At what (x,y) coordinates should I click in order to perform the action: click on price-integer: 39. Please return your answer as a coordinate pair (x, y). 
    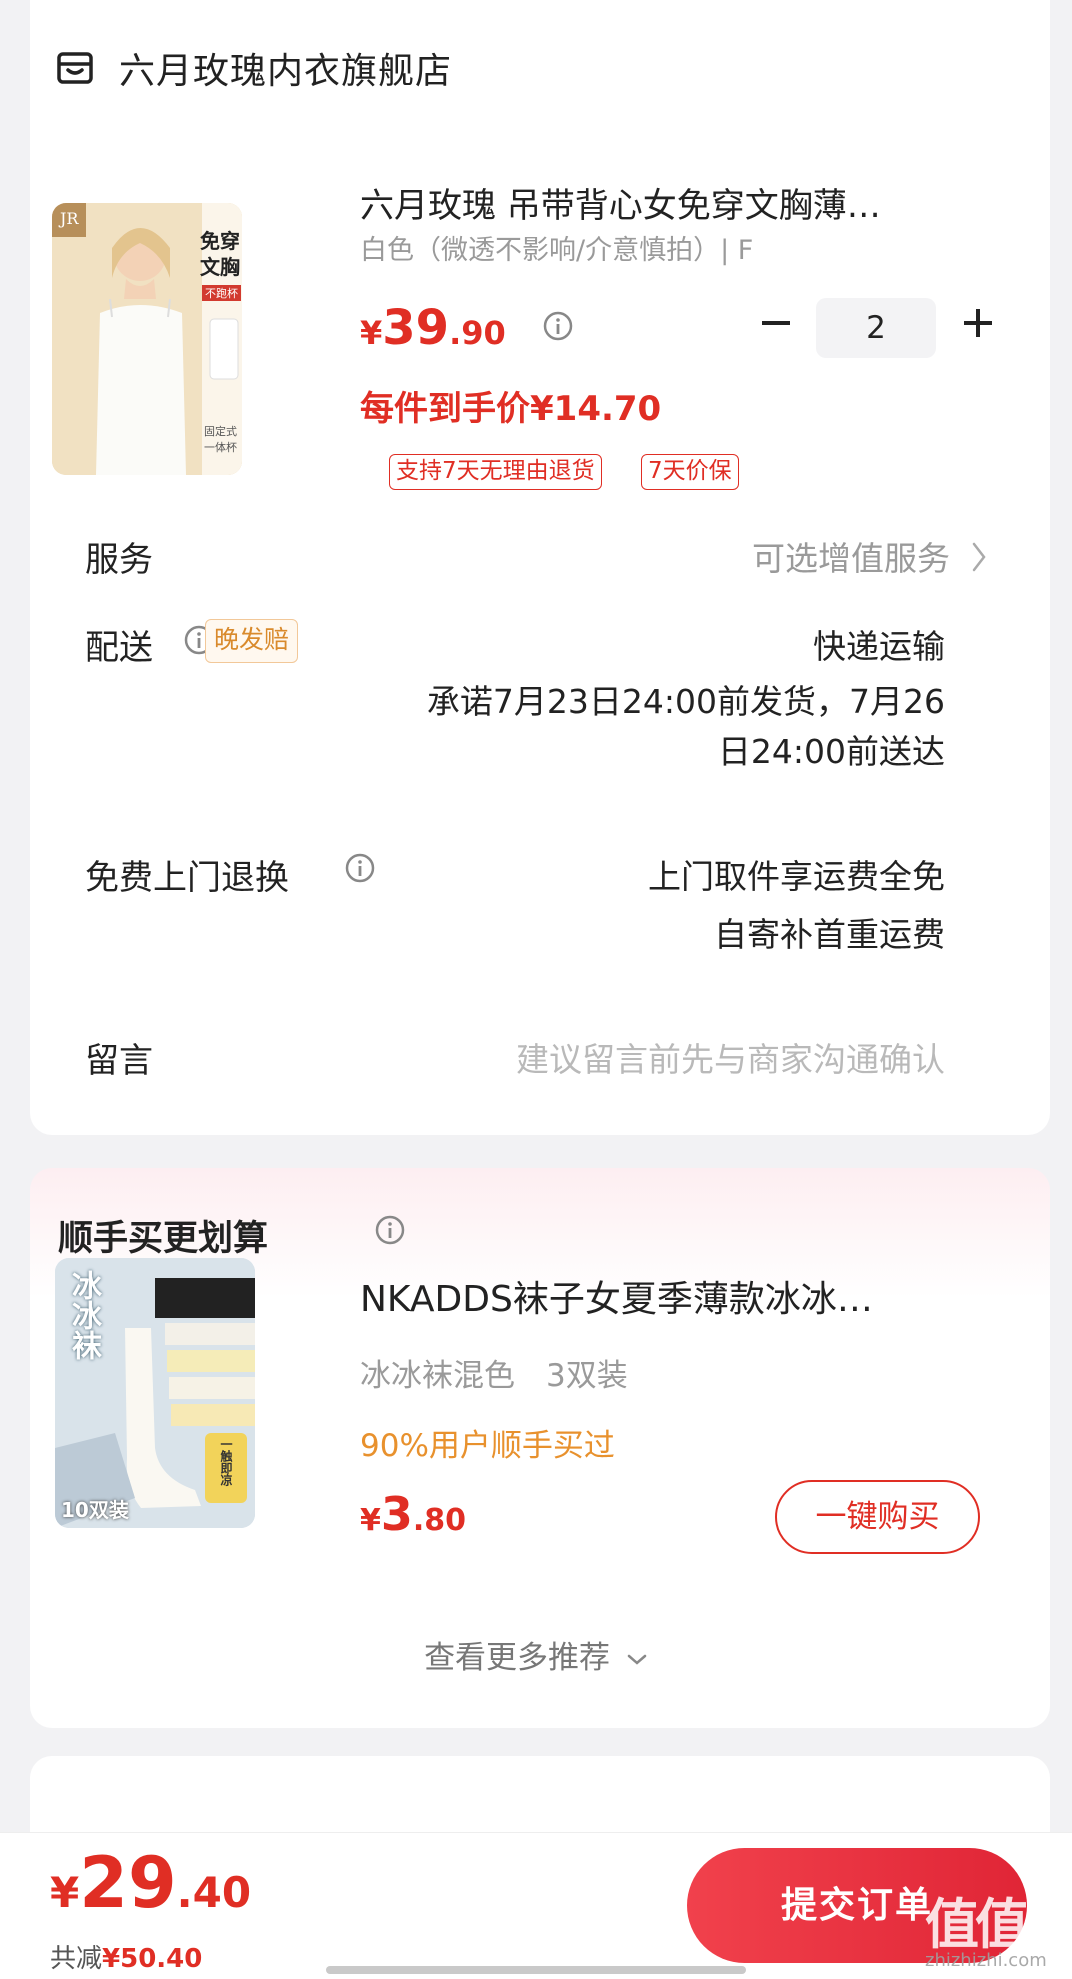
    Looking at the image, I should click on (416, 328).